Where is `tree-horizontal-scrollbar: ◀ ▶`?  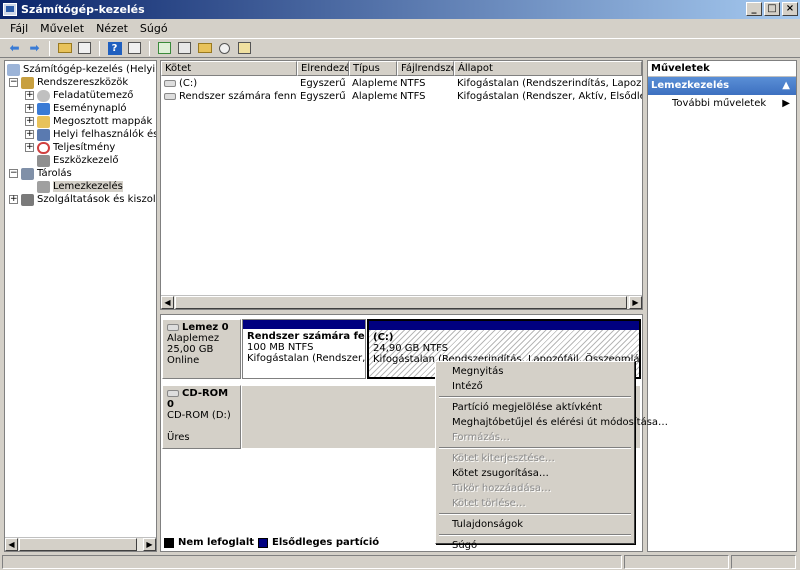 tree-horizontal-scrollbar: ◀ ▶ is located at coordinates (80, 544).